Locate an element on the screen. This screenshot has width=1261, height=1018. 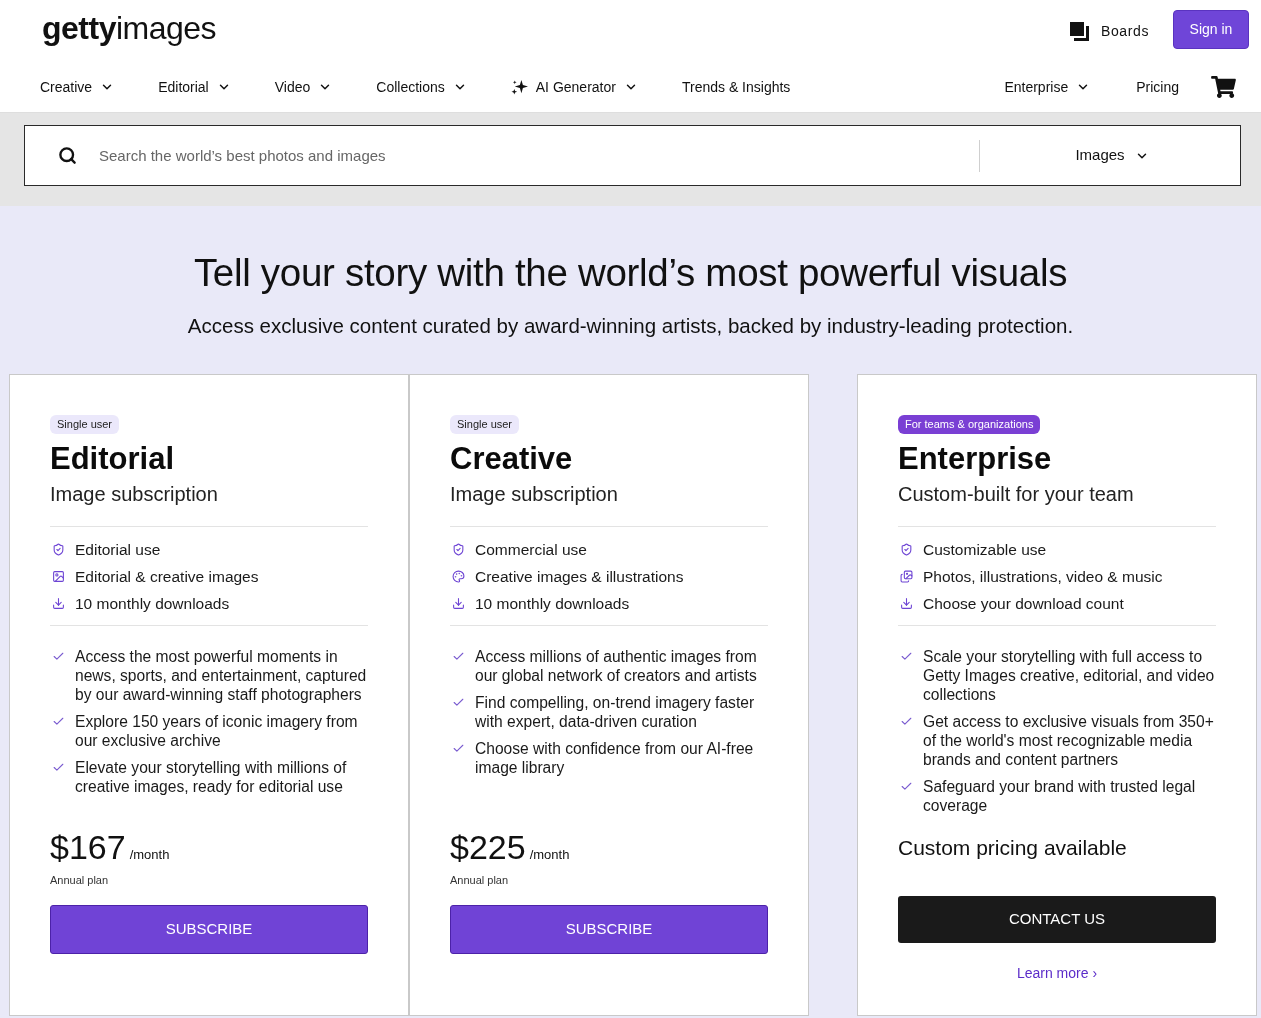
highlight-text: Safeguard your brand with trusted legal coverage is located at coordinates (1060, 796).